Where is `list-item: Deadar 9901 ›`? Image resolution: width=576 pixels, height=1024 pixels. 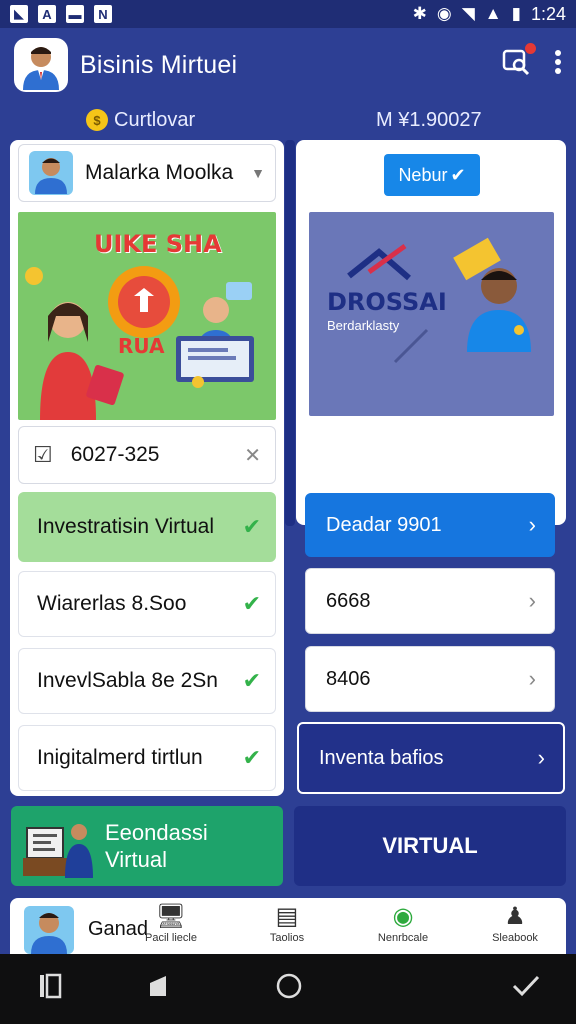
list-item: Deadar 9901 › is located at coordinates (430, 525).